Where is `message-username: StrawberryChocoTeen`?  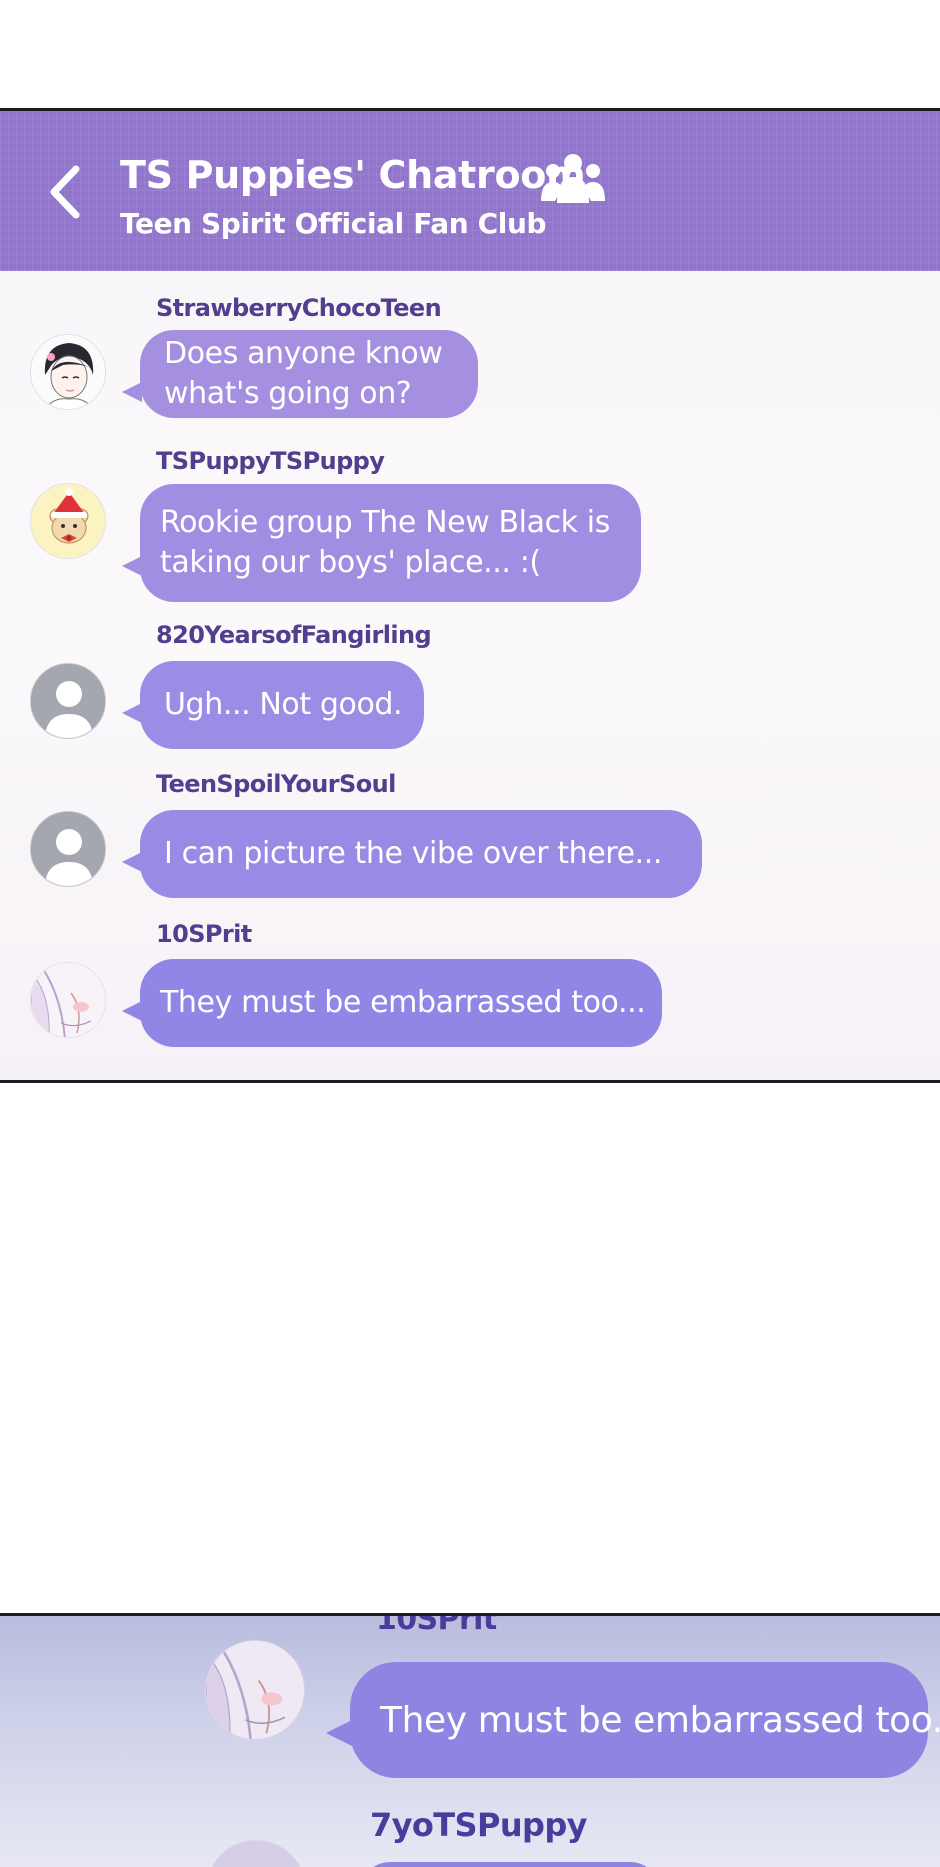
message-username: StrawberryChocoTeen is located at coordinates (299, 308).